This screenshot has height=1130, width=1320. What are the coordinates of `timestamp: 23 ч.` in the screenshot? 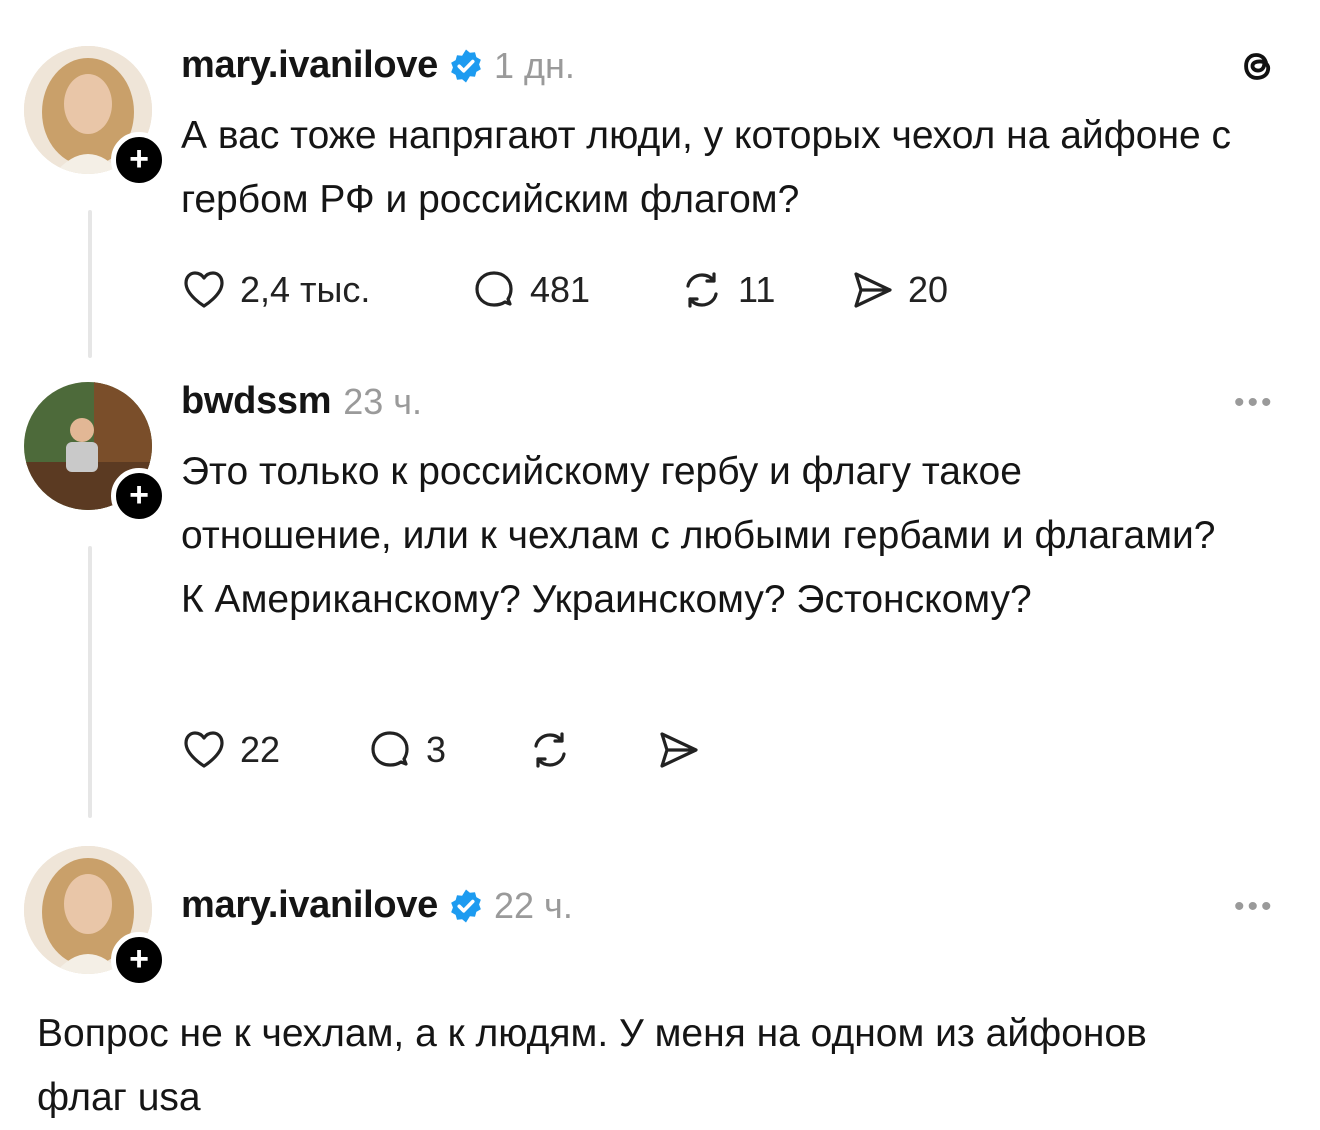 It's located at (383, 401).